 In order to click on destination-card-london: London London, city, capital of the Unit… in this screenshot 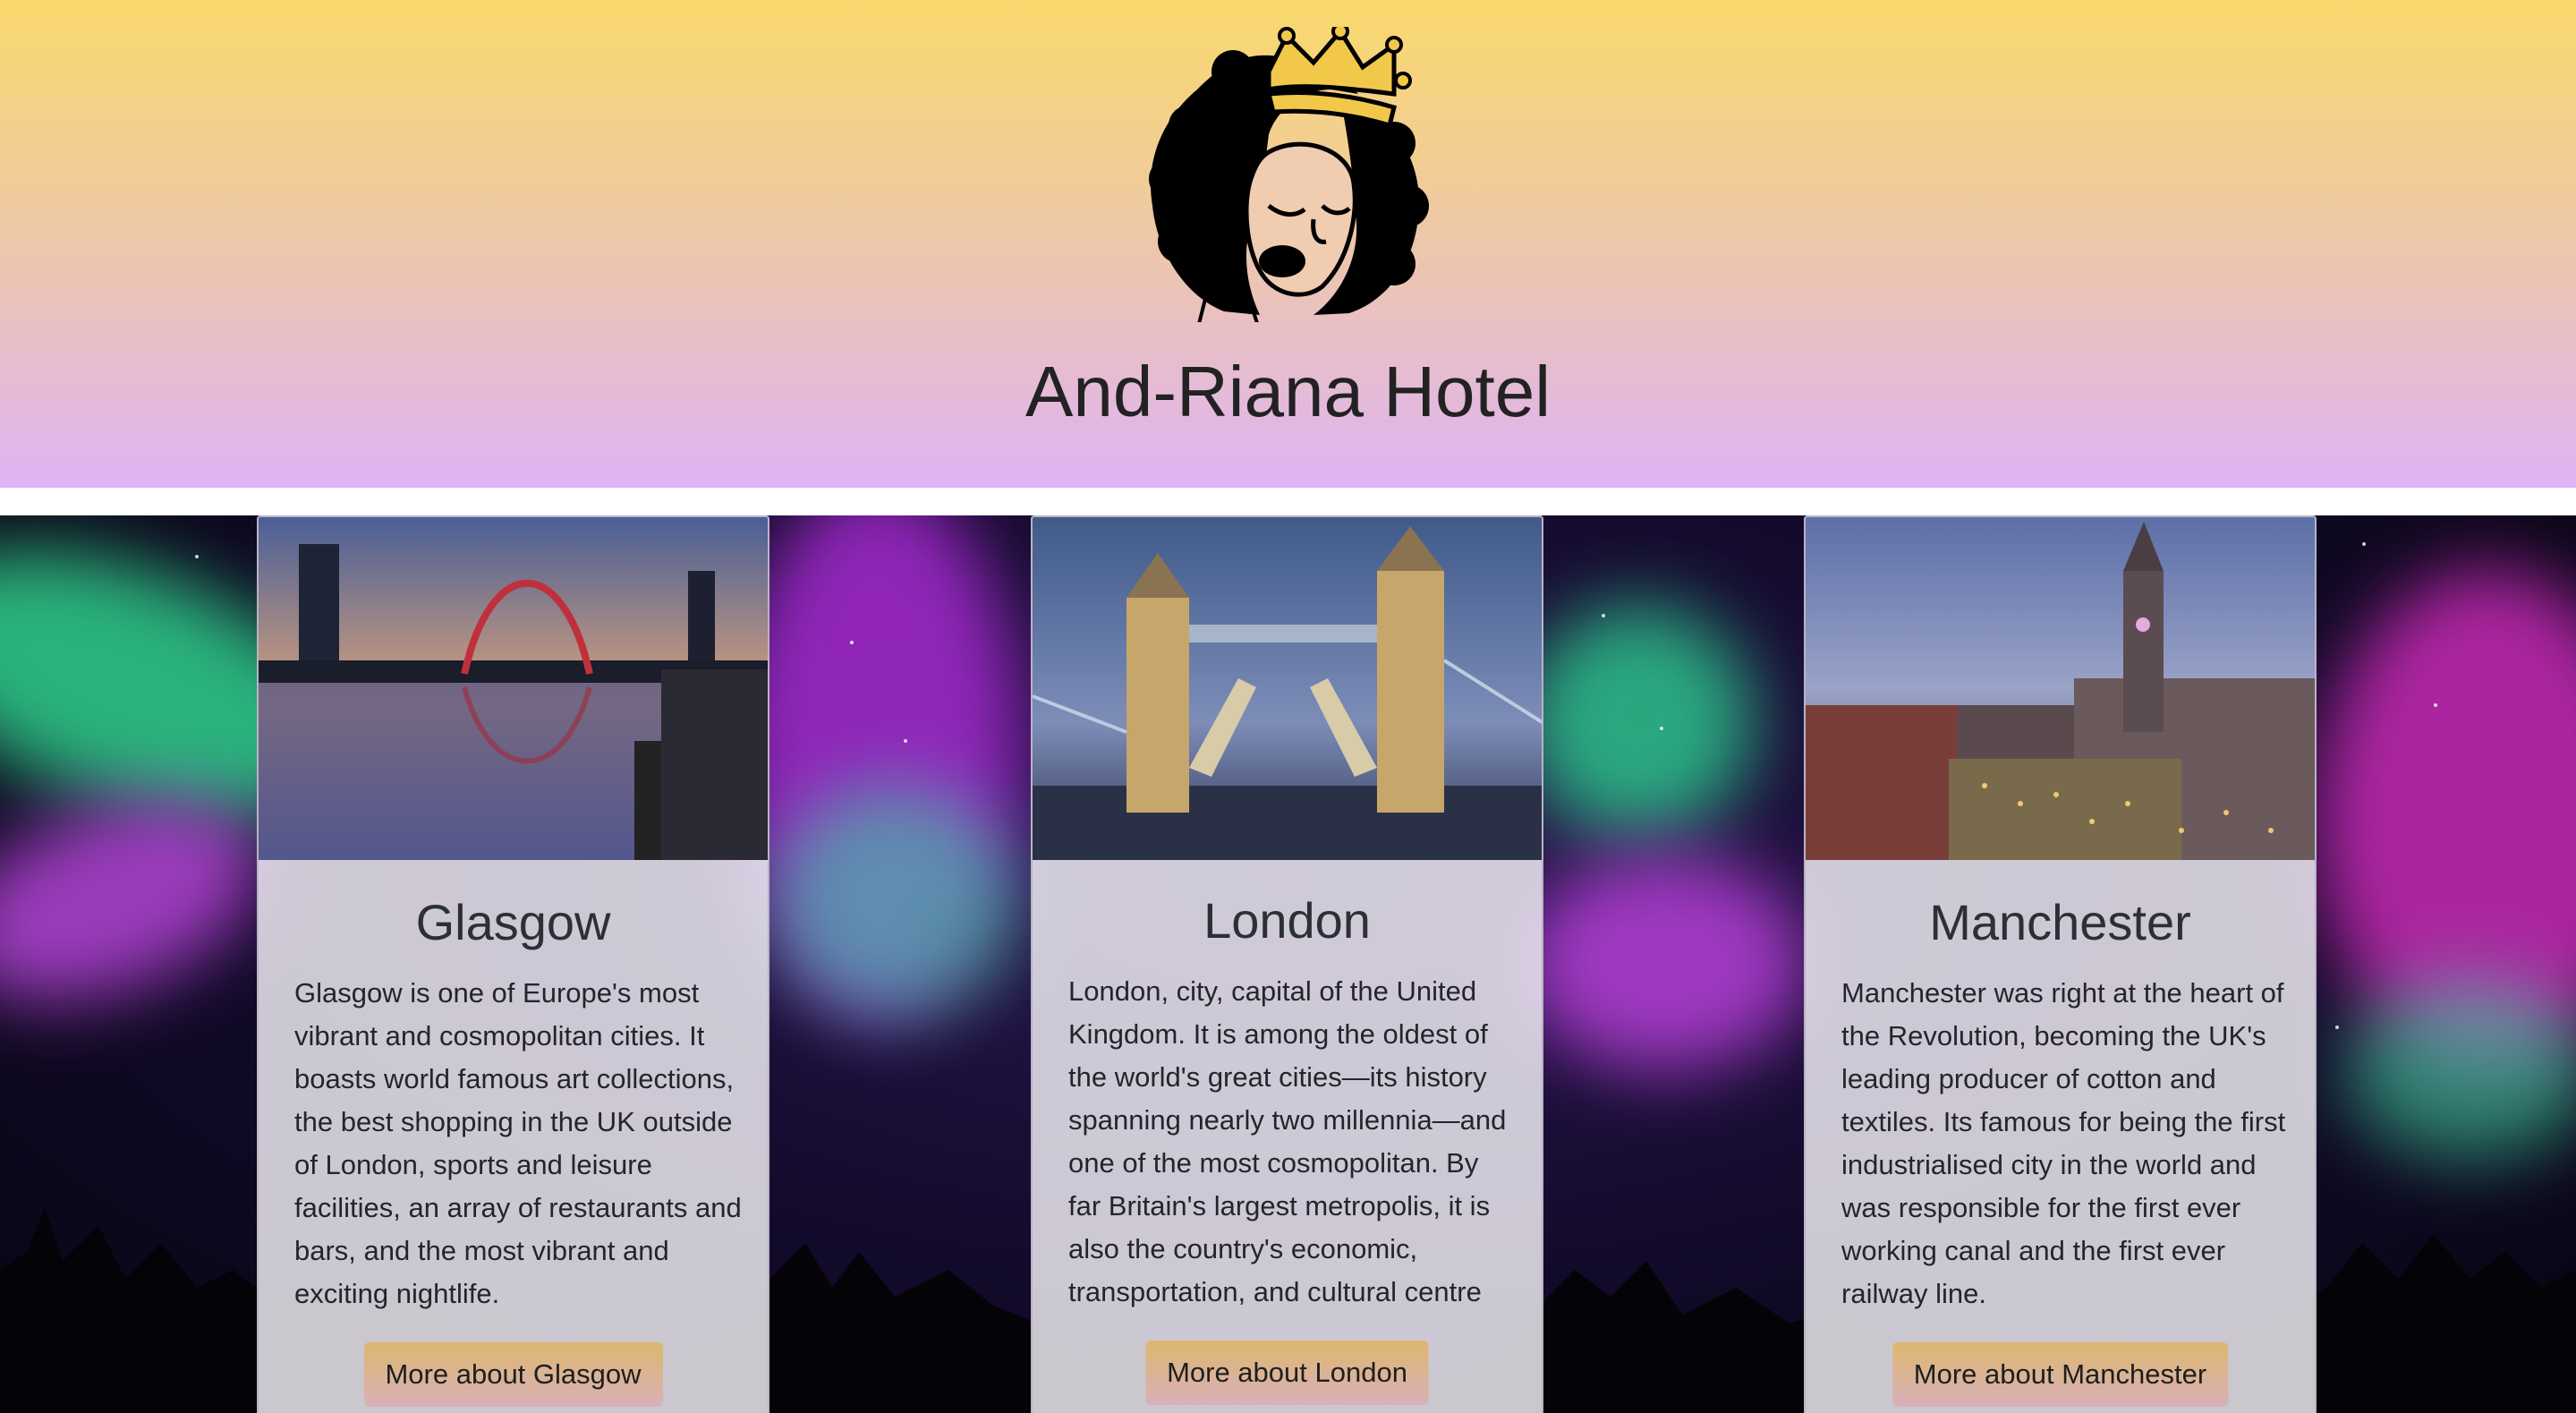, I will do `click(1287, 964)`.